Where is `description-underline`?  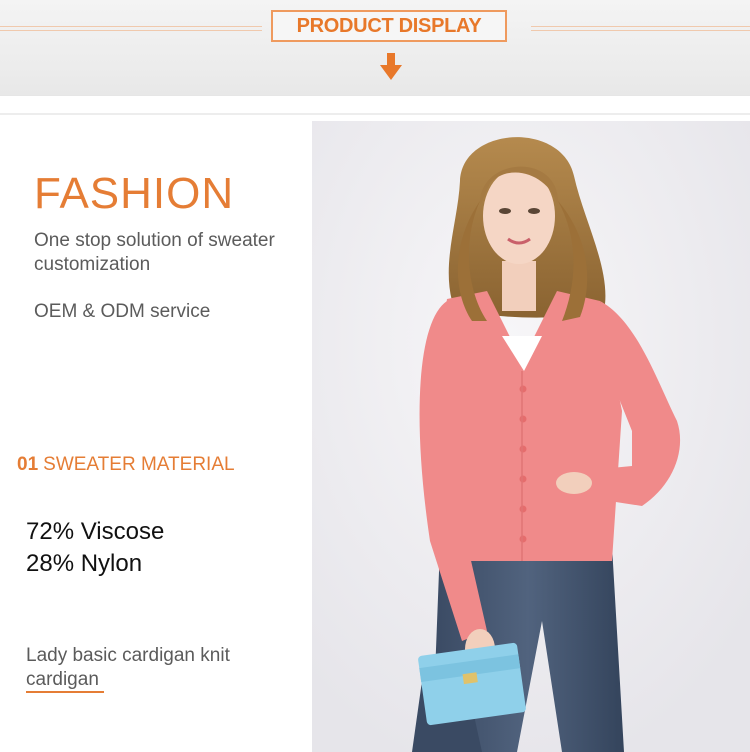
description-underline is located at coordinates (65, 692).